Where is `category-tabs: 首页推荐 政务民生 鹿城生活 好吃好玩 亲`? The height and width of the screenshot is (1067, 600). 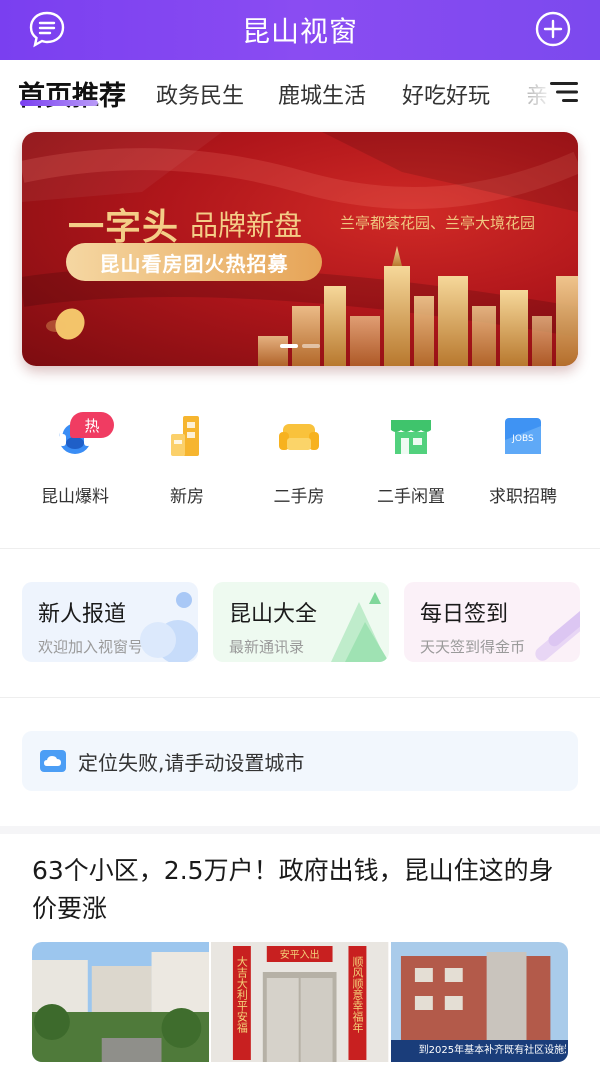
category-tabs: 首页推荐 政务民生 鹿城生活 好吃好玩 亲 is located at coordinates (300, 93).